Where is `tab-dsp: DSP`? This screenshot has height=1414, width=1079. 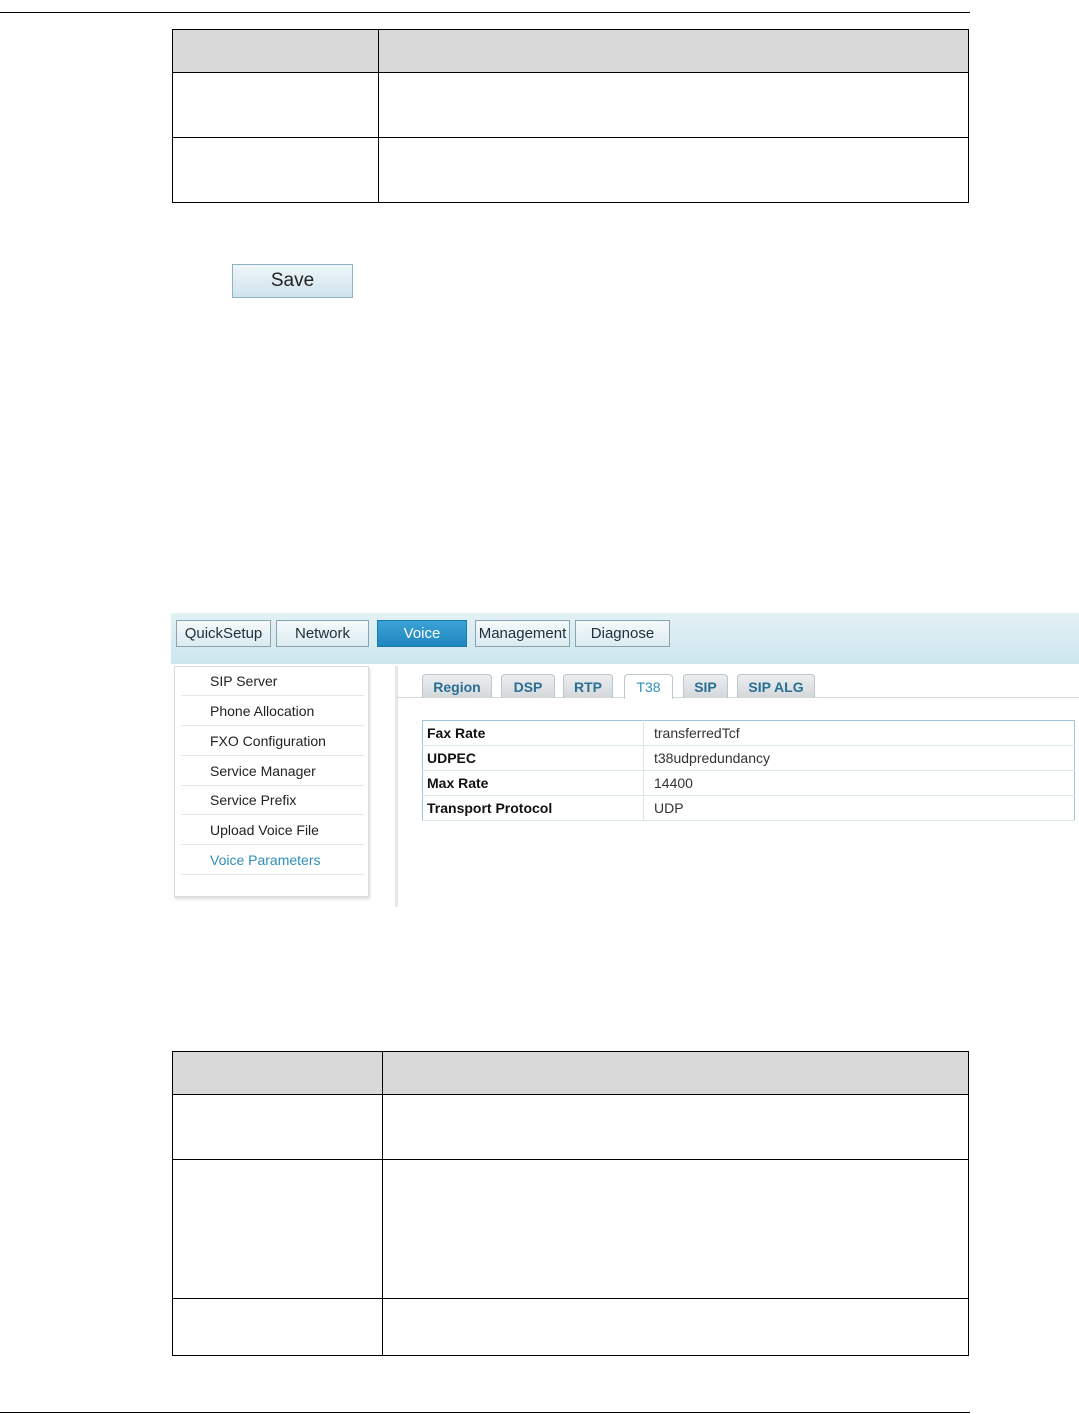 tab-dsp: DSP is located at coordinates (528, 686).